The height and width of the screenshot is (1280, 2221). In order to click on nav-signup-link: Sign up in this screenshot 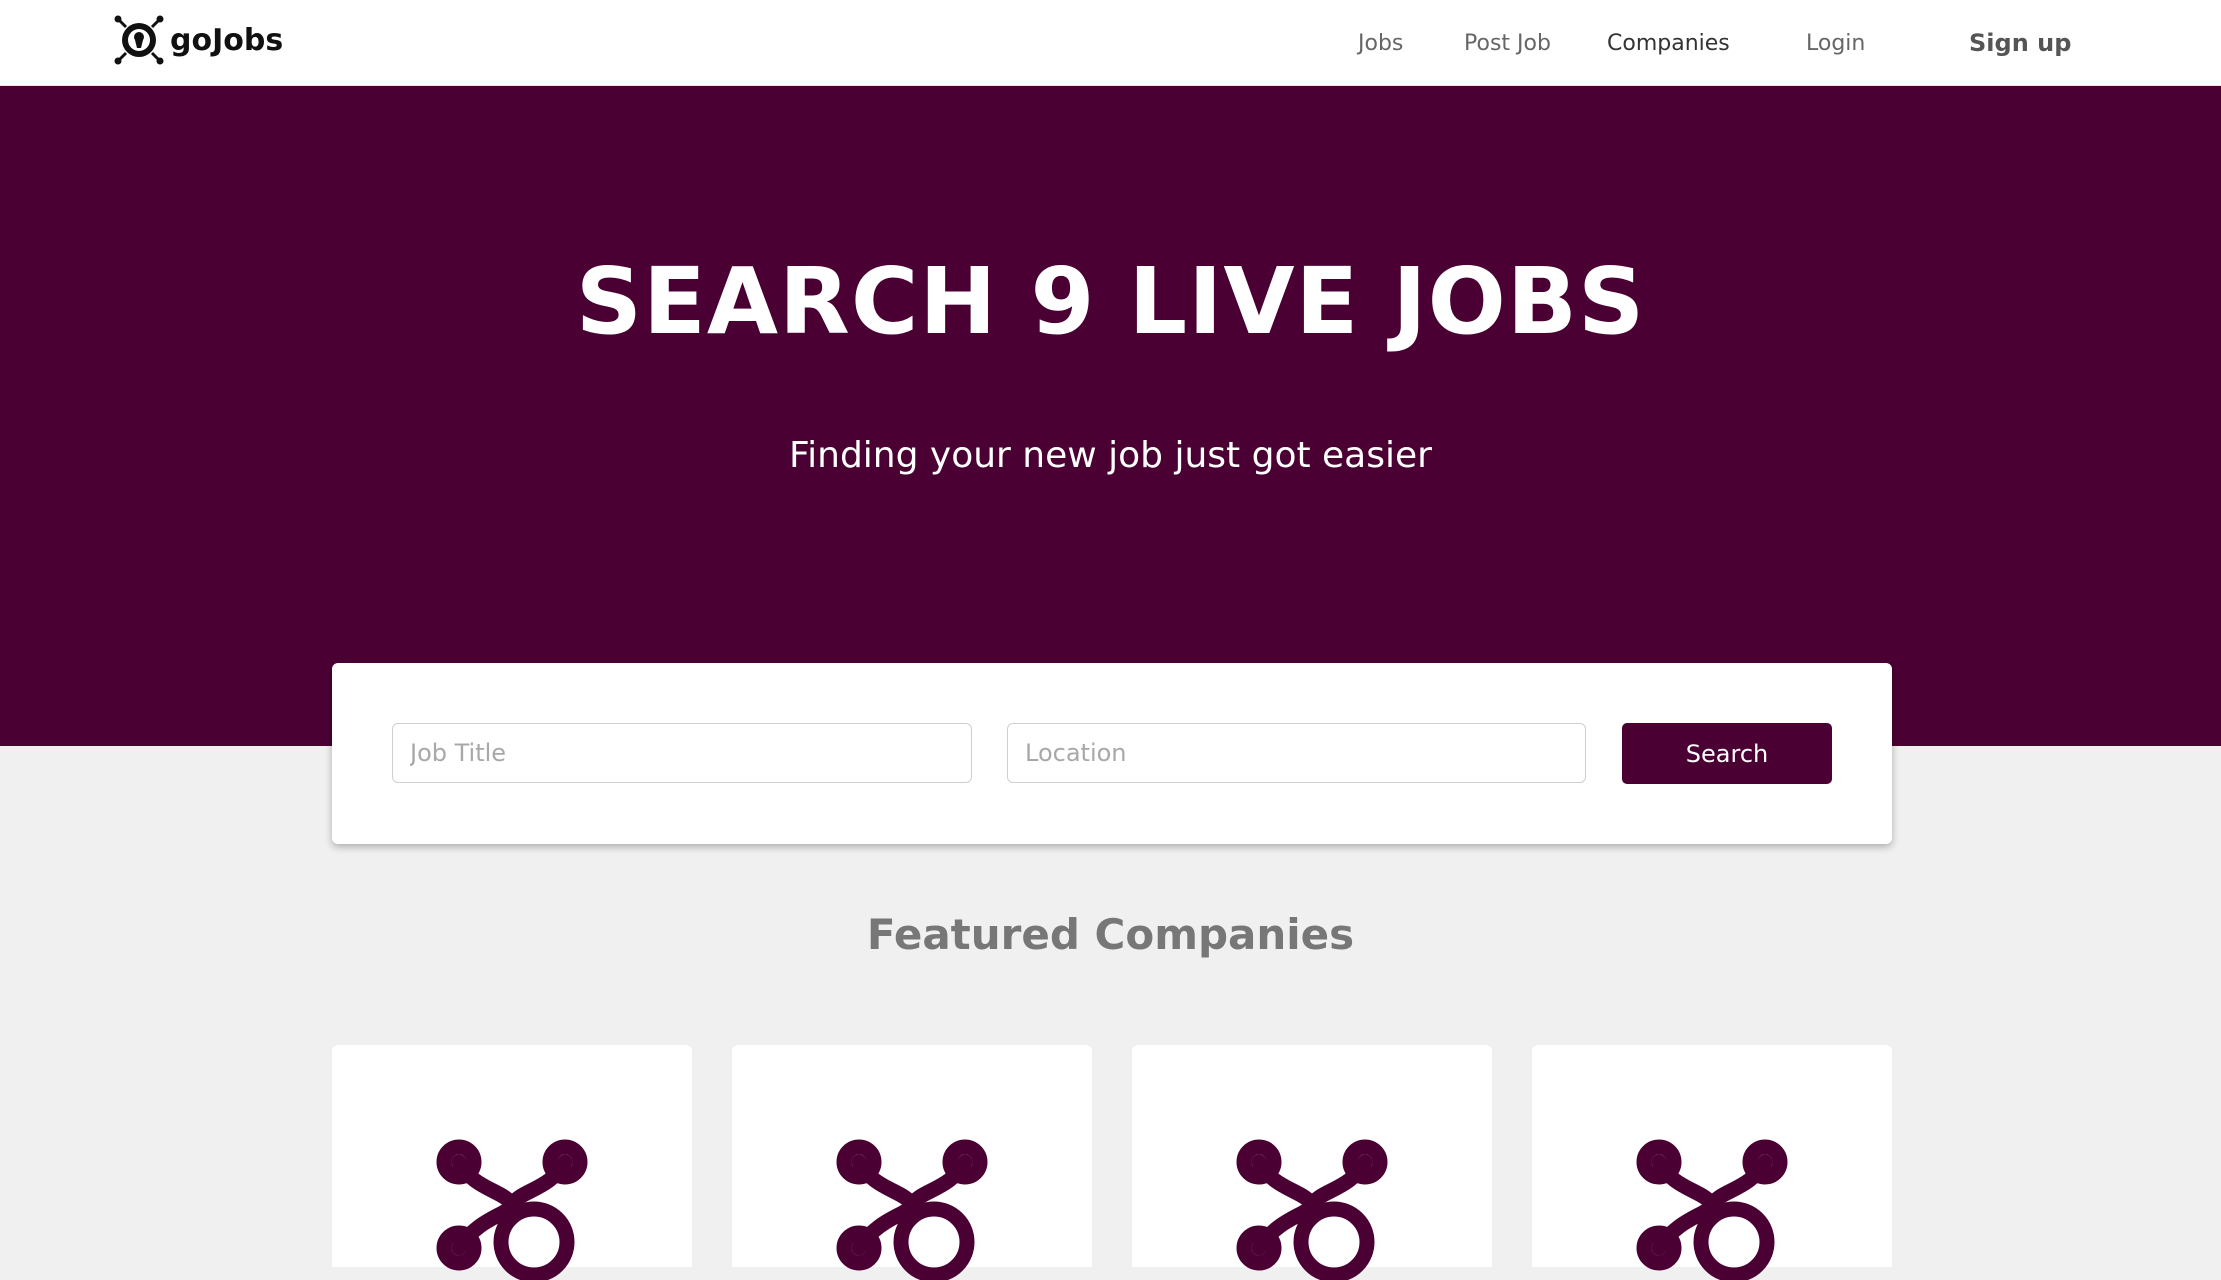, I will do `click(2020, 43)`.